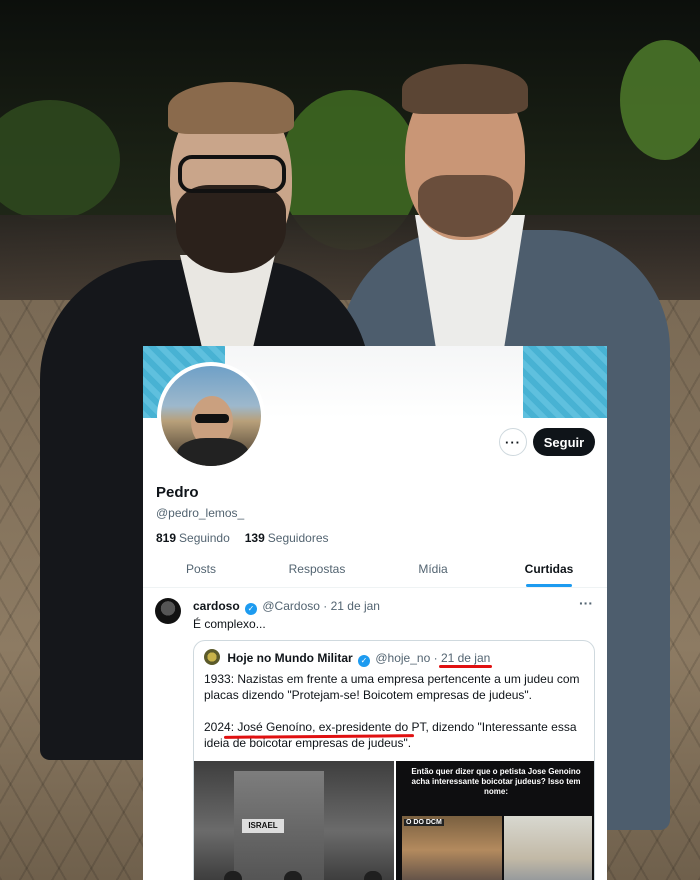 The width and height of the screenshot is (700, 880). I want to click on avatar-body, so click(213, 452).